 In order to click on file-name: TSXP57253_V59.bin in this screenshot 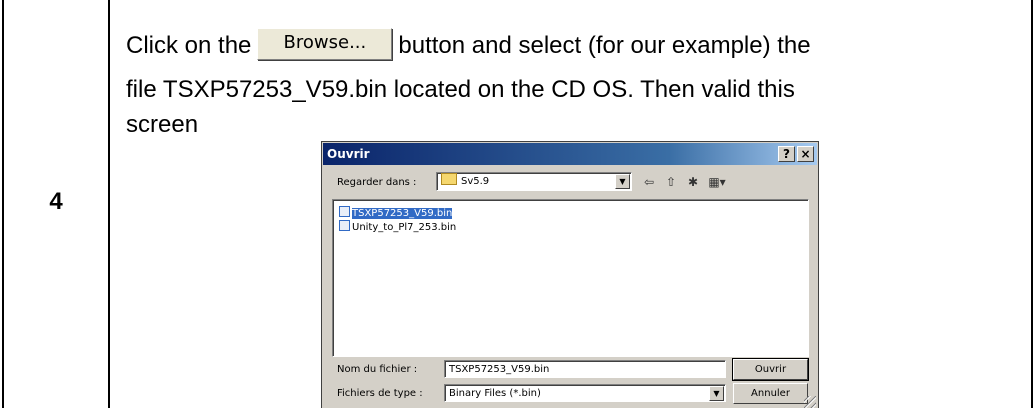, I will do `click(402, 213)`.